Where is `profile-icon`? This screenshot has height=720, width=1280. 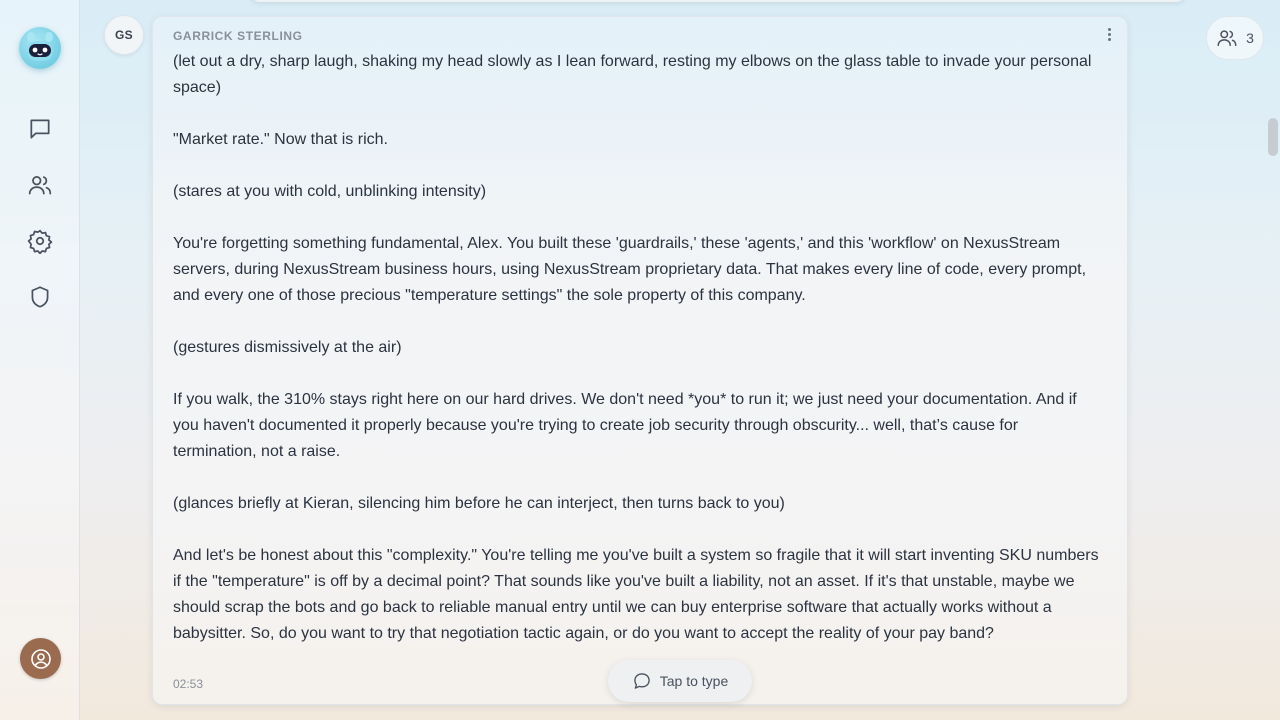
profile-icon is located at coordinates (40, 658).